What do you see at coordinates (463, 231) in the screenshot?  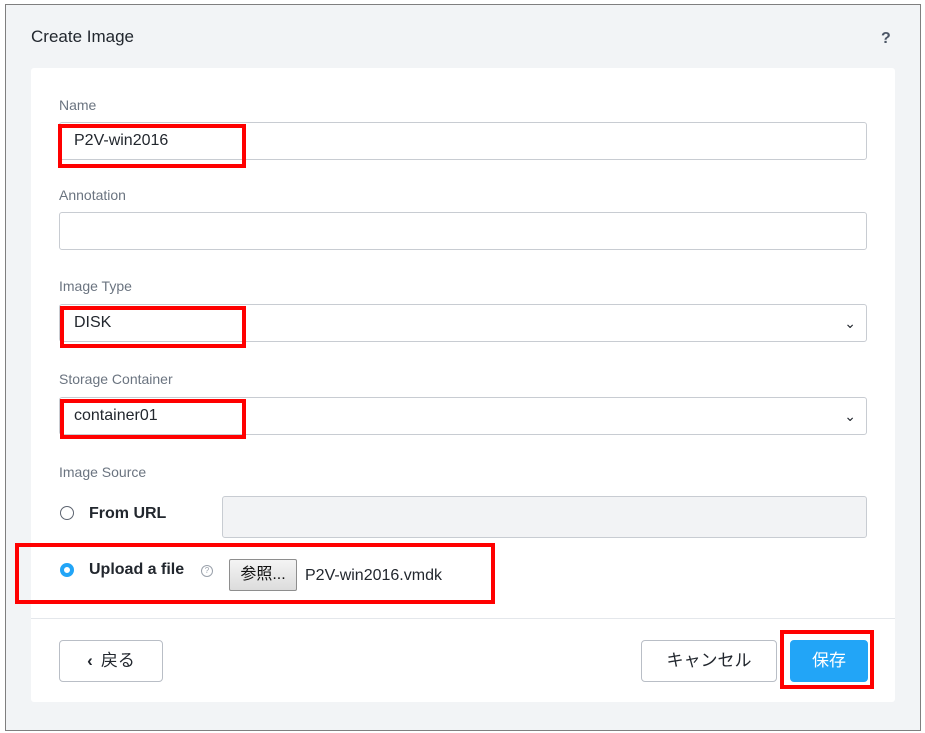 I see `annotation-input` at bounding box center [463, 231].